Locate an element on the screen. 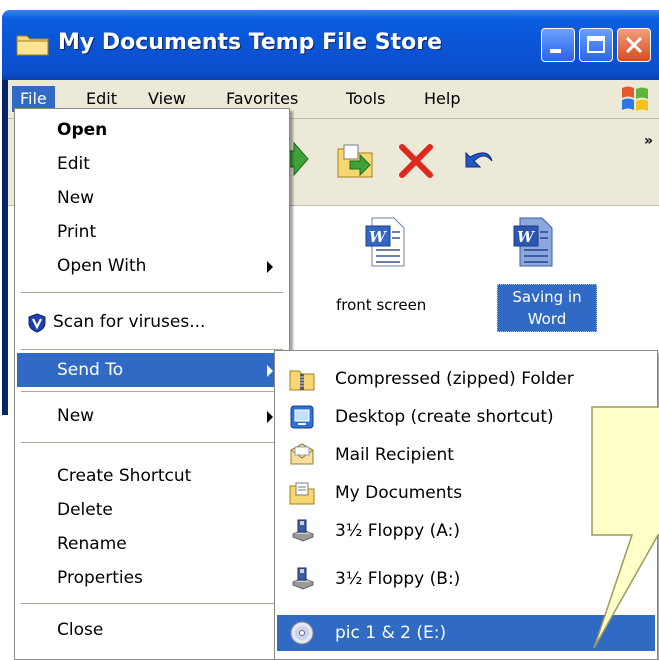 The width and height of the screenshot is (659, 660). my-documents-folder-icon is located at coordinates (302, 493).